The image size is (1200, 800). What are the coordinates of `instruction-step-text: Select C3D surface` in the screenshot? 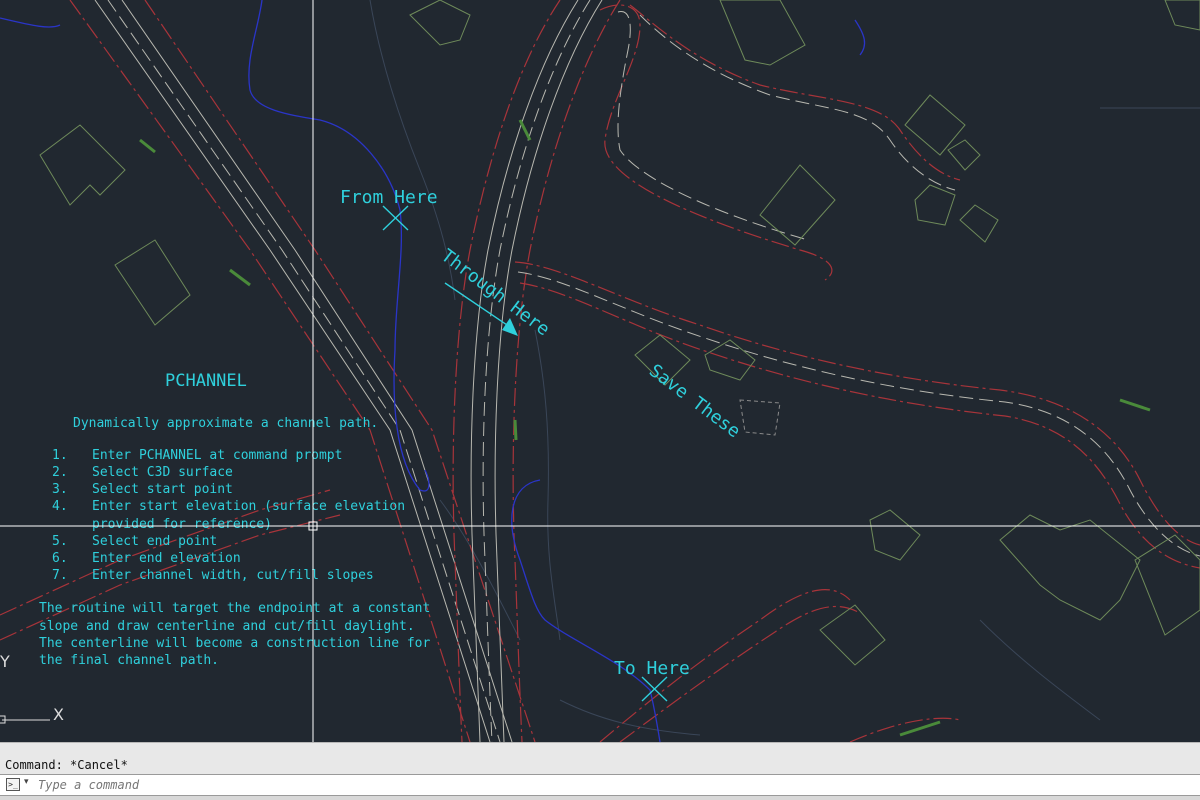 It's located at (162, 472).